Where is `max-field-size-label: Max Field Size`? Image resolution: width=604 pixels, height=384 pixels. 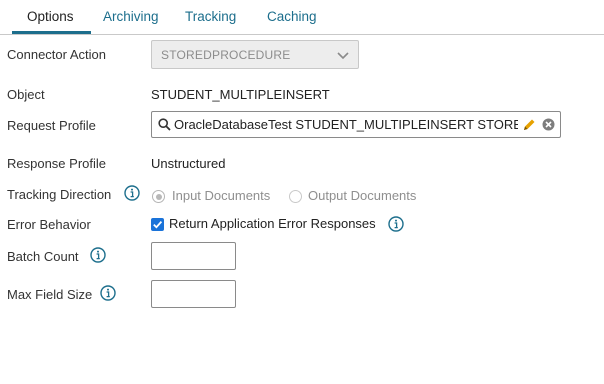 max-field-size-label: Max Field Size is located at coordinates (50, 294).